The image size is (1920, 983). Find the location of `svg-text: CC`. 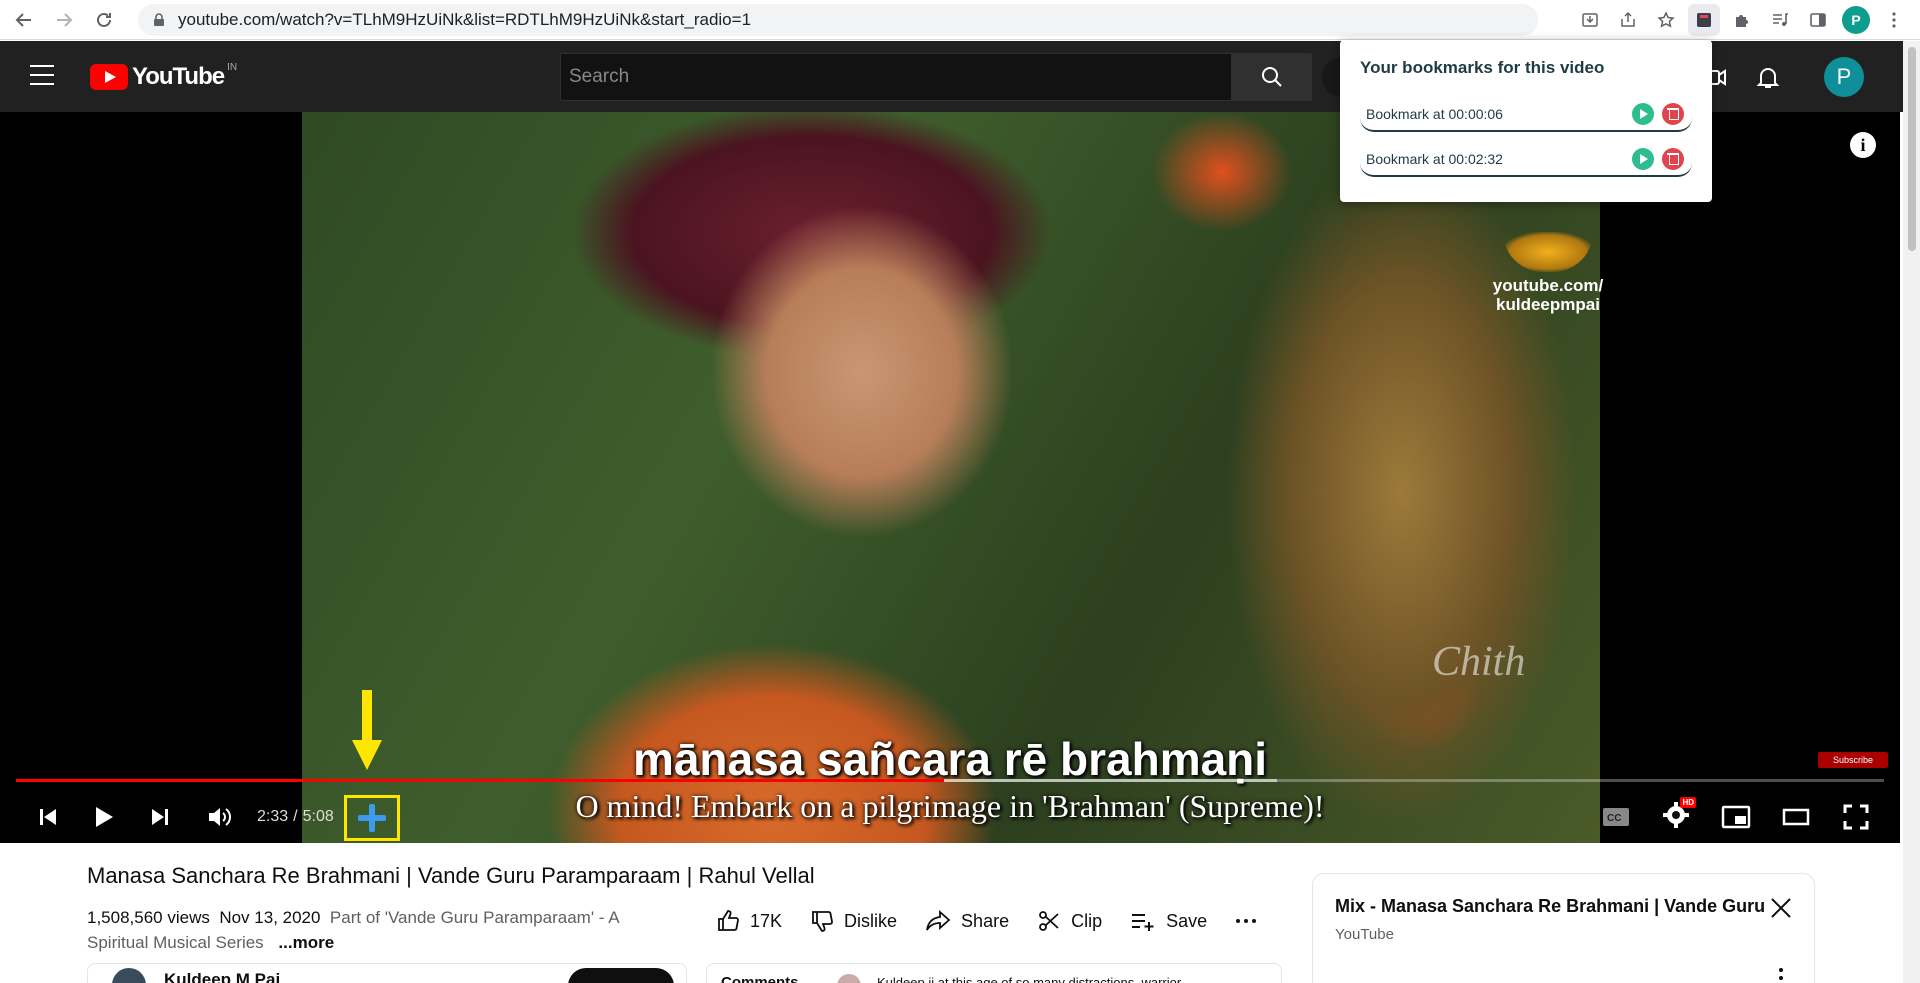

svg-text: CC is located at coordinates (1614, 818).